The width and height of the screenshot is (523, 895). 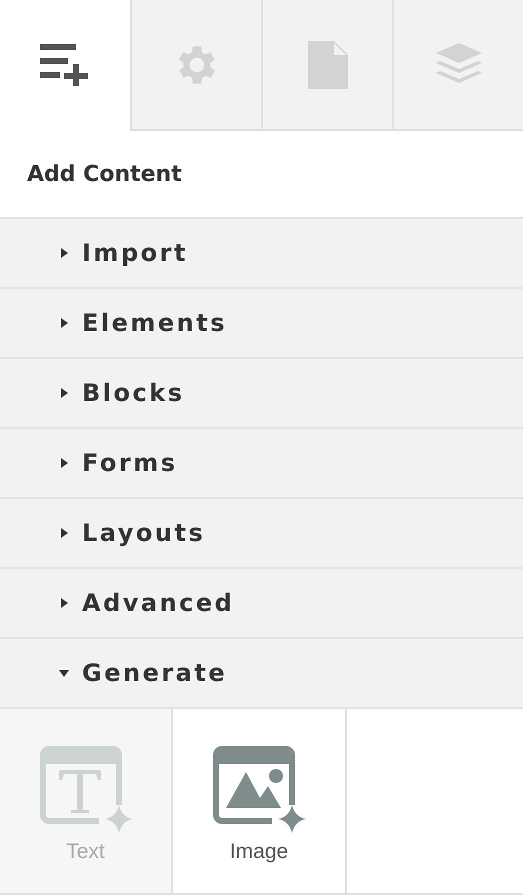 What do you see at coordinates (85, 852) in the screenshot?
I see `tile-label: Text` at bounding box center [85, 852].